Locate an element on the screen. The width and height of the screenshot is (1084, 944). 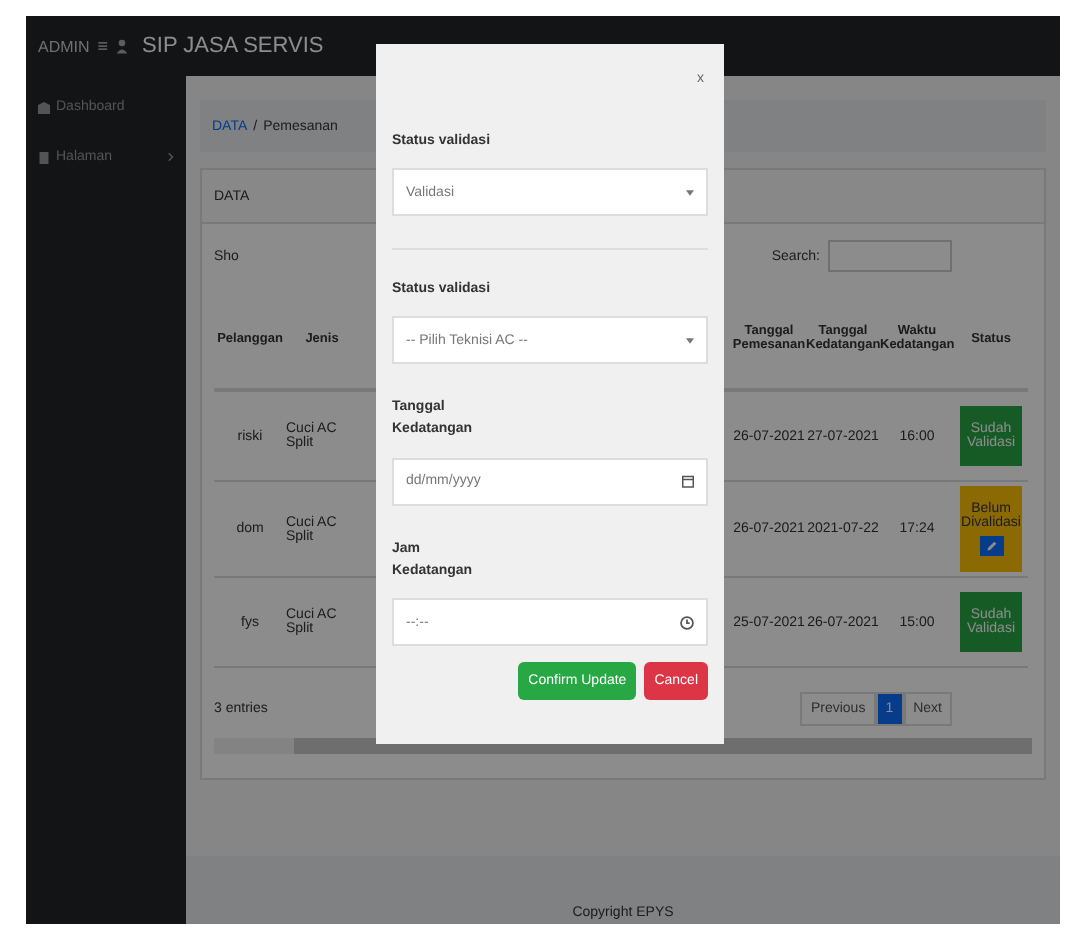
search-field is located at coordinates (890, 256).